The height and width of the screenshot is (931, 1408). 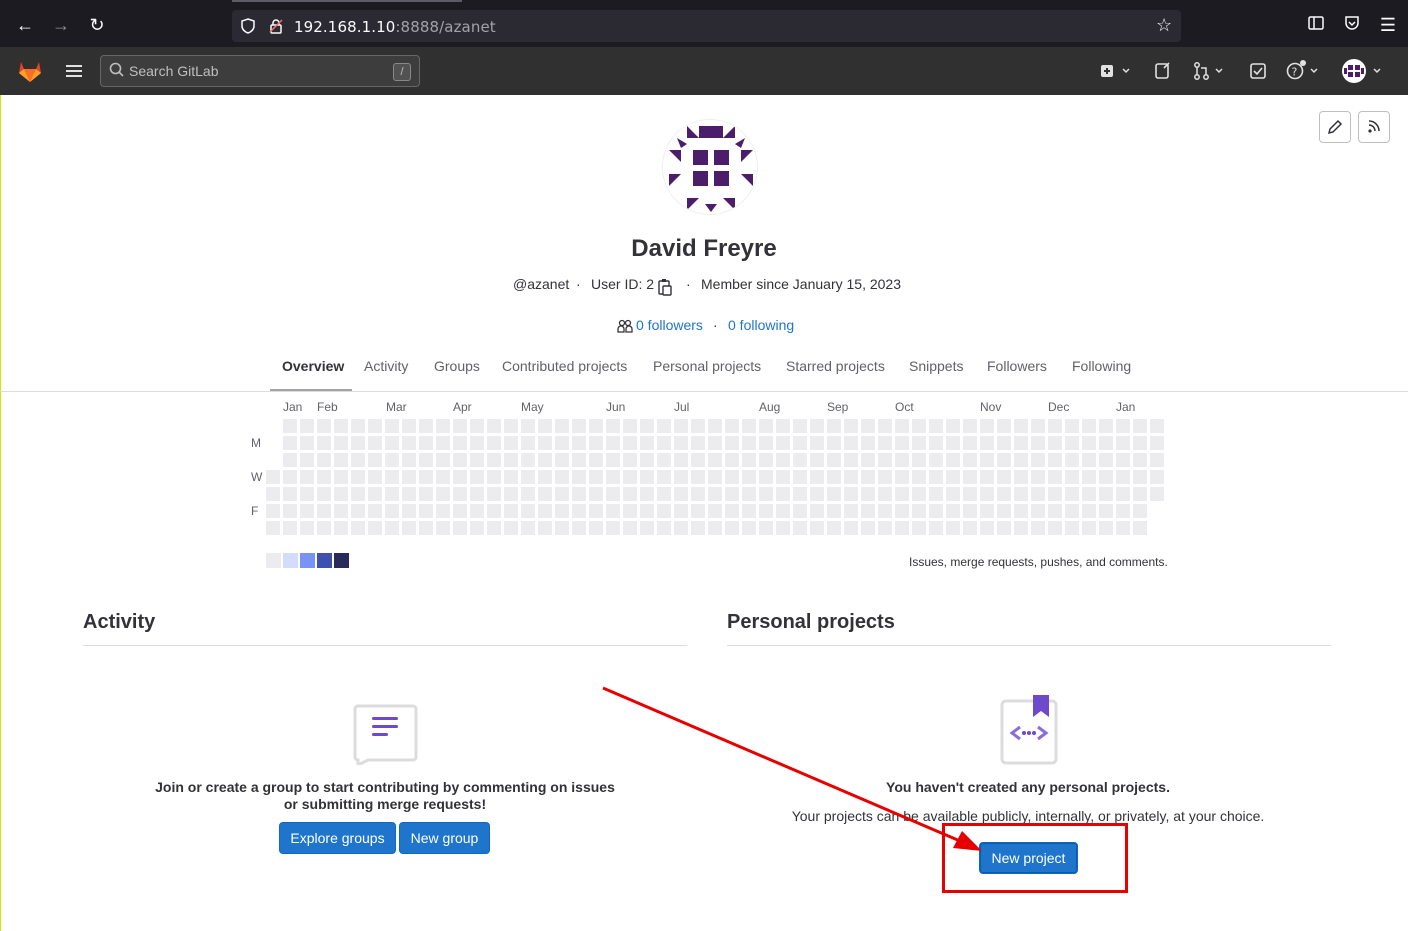 What do you see at coordinates (1017, 366) in the screenshot?
I see `tab-followers: Followers` at bounding box center [1017, 366].